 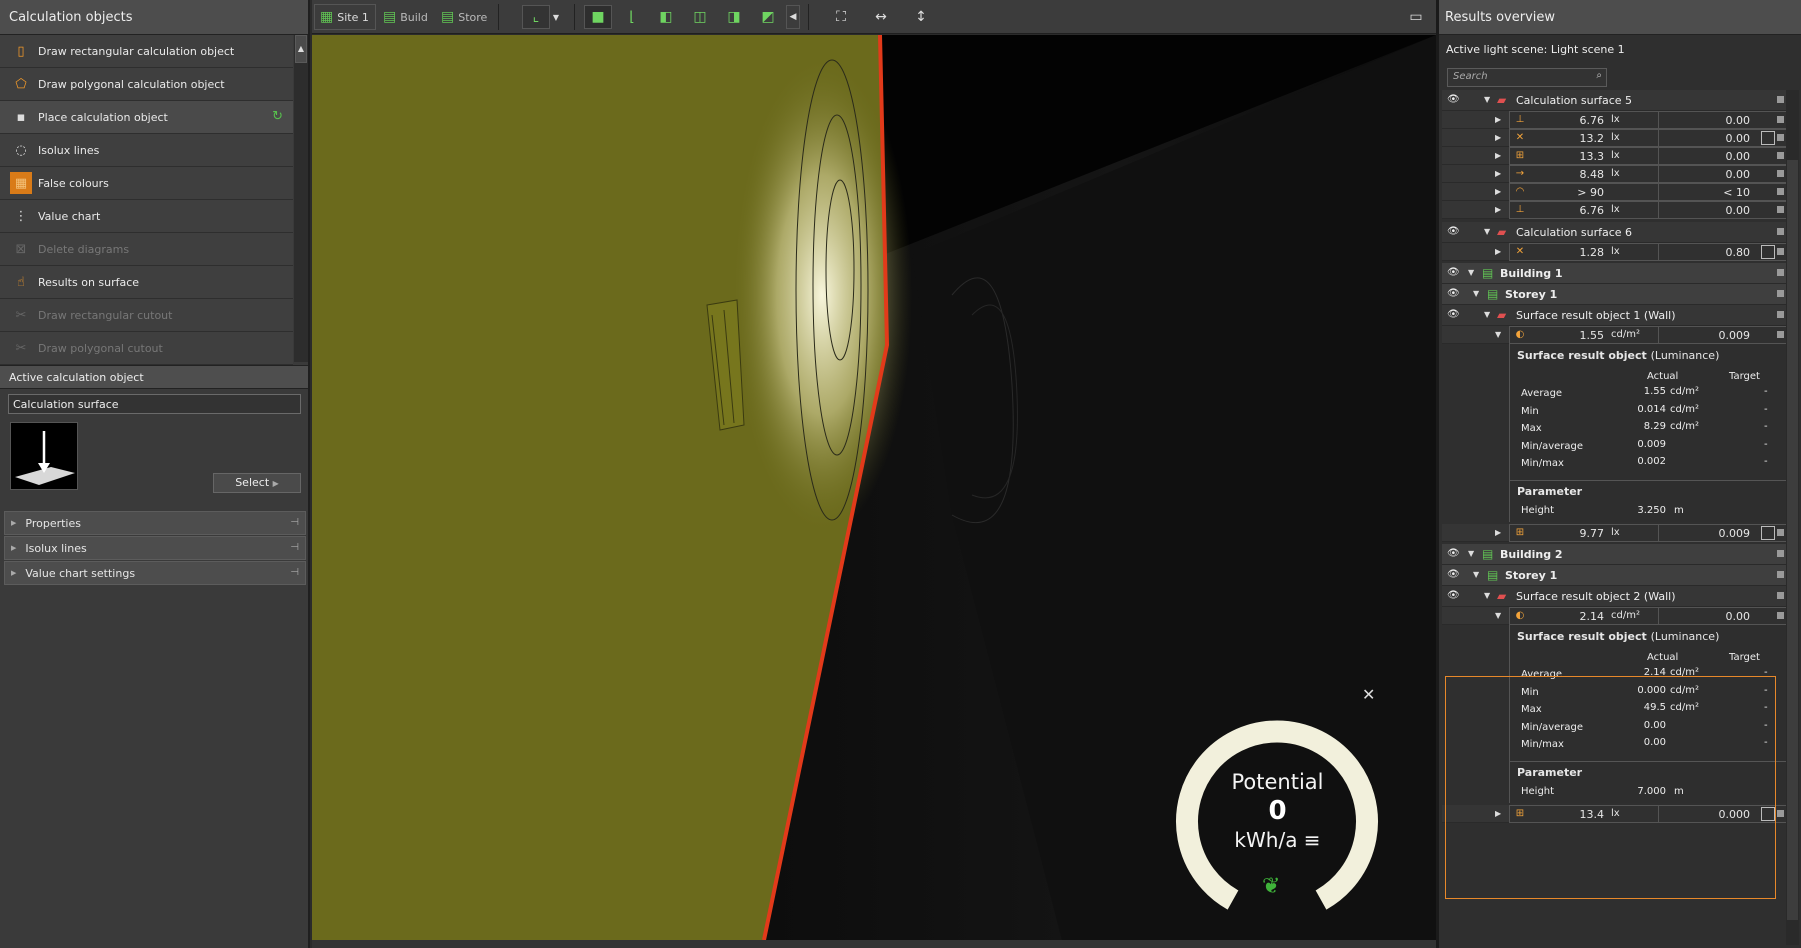 What do you see at coordinates (1617, 533) in the screenshot?
I see `result-value-row: ▶ ⊞ 9.77 lx 0.009` at bounding box center [1617, 533].